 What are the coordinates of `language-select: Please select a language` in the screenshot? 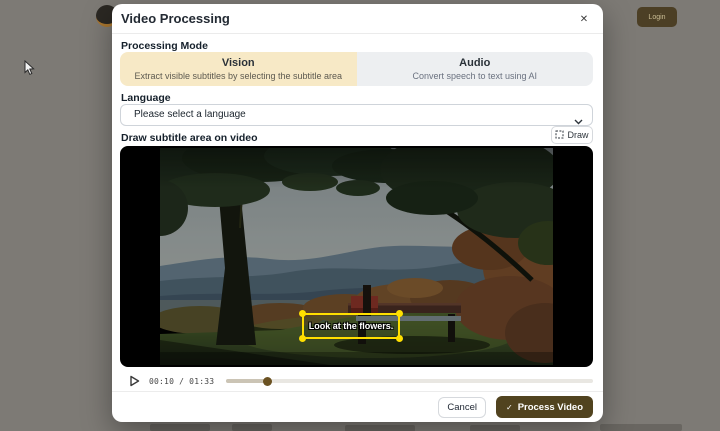 It's located at (356, 115).